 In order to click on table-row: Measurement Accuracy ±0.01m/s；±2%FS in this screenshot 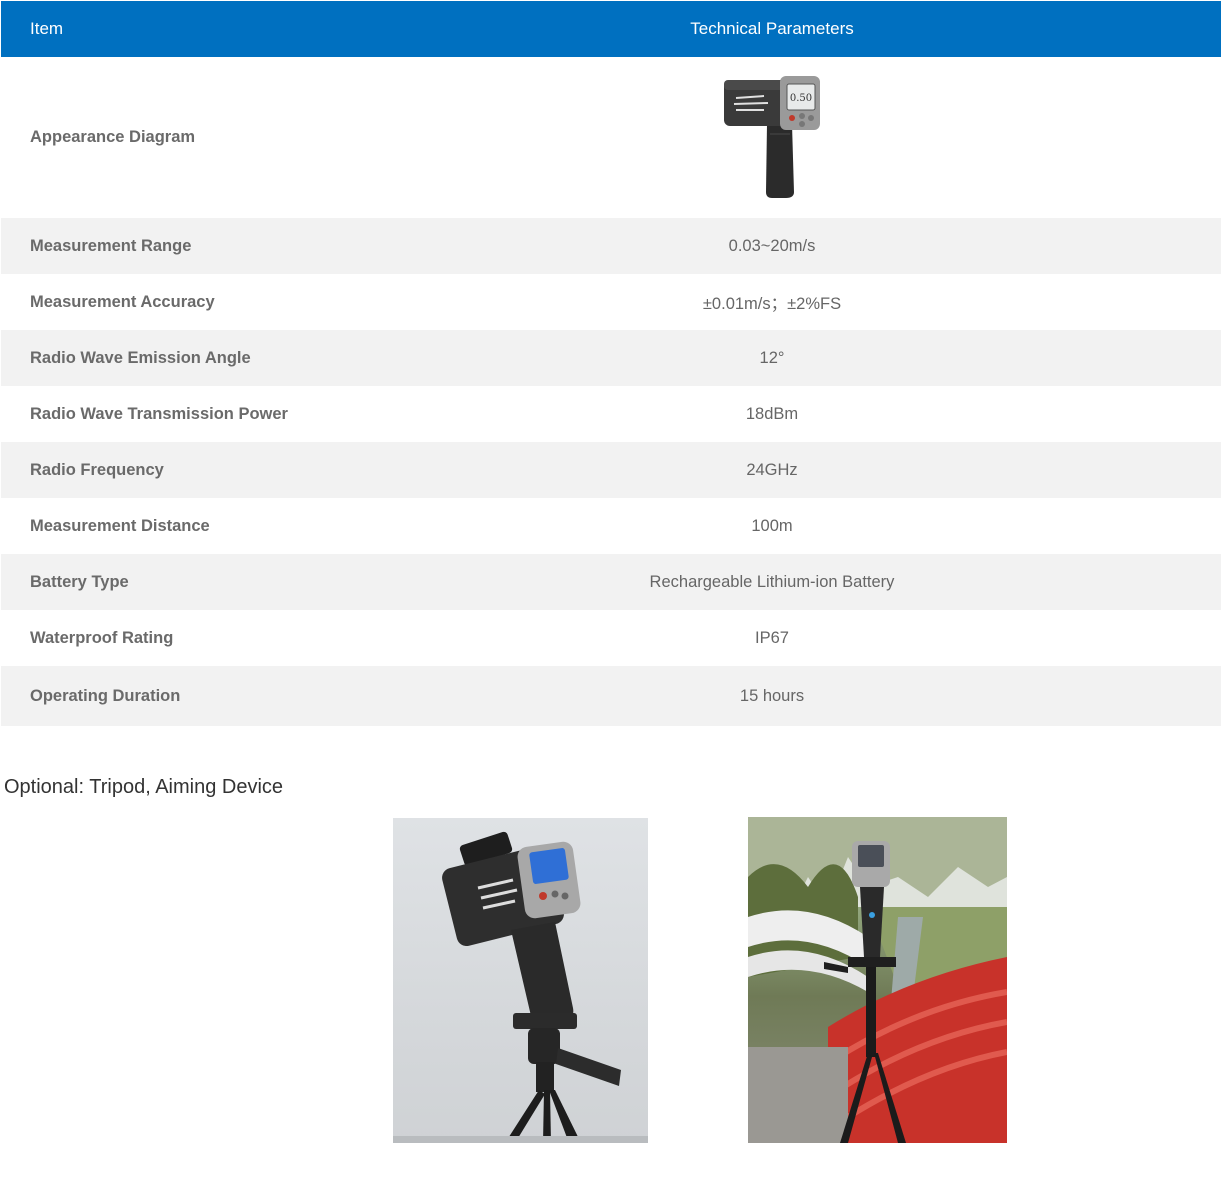, I will do `click(611, 302)`.